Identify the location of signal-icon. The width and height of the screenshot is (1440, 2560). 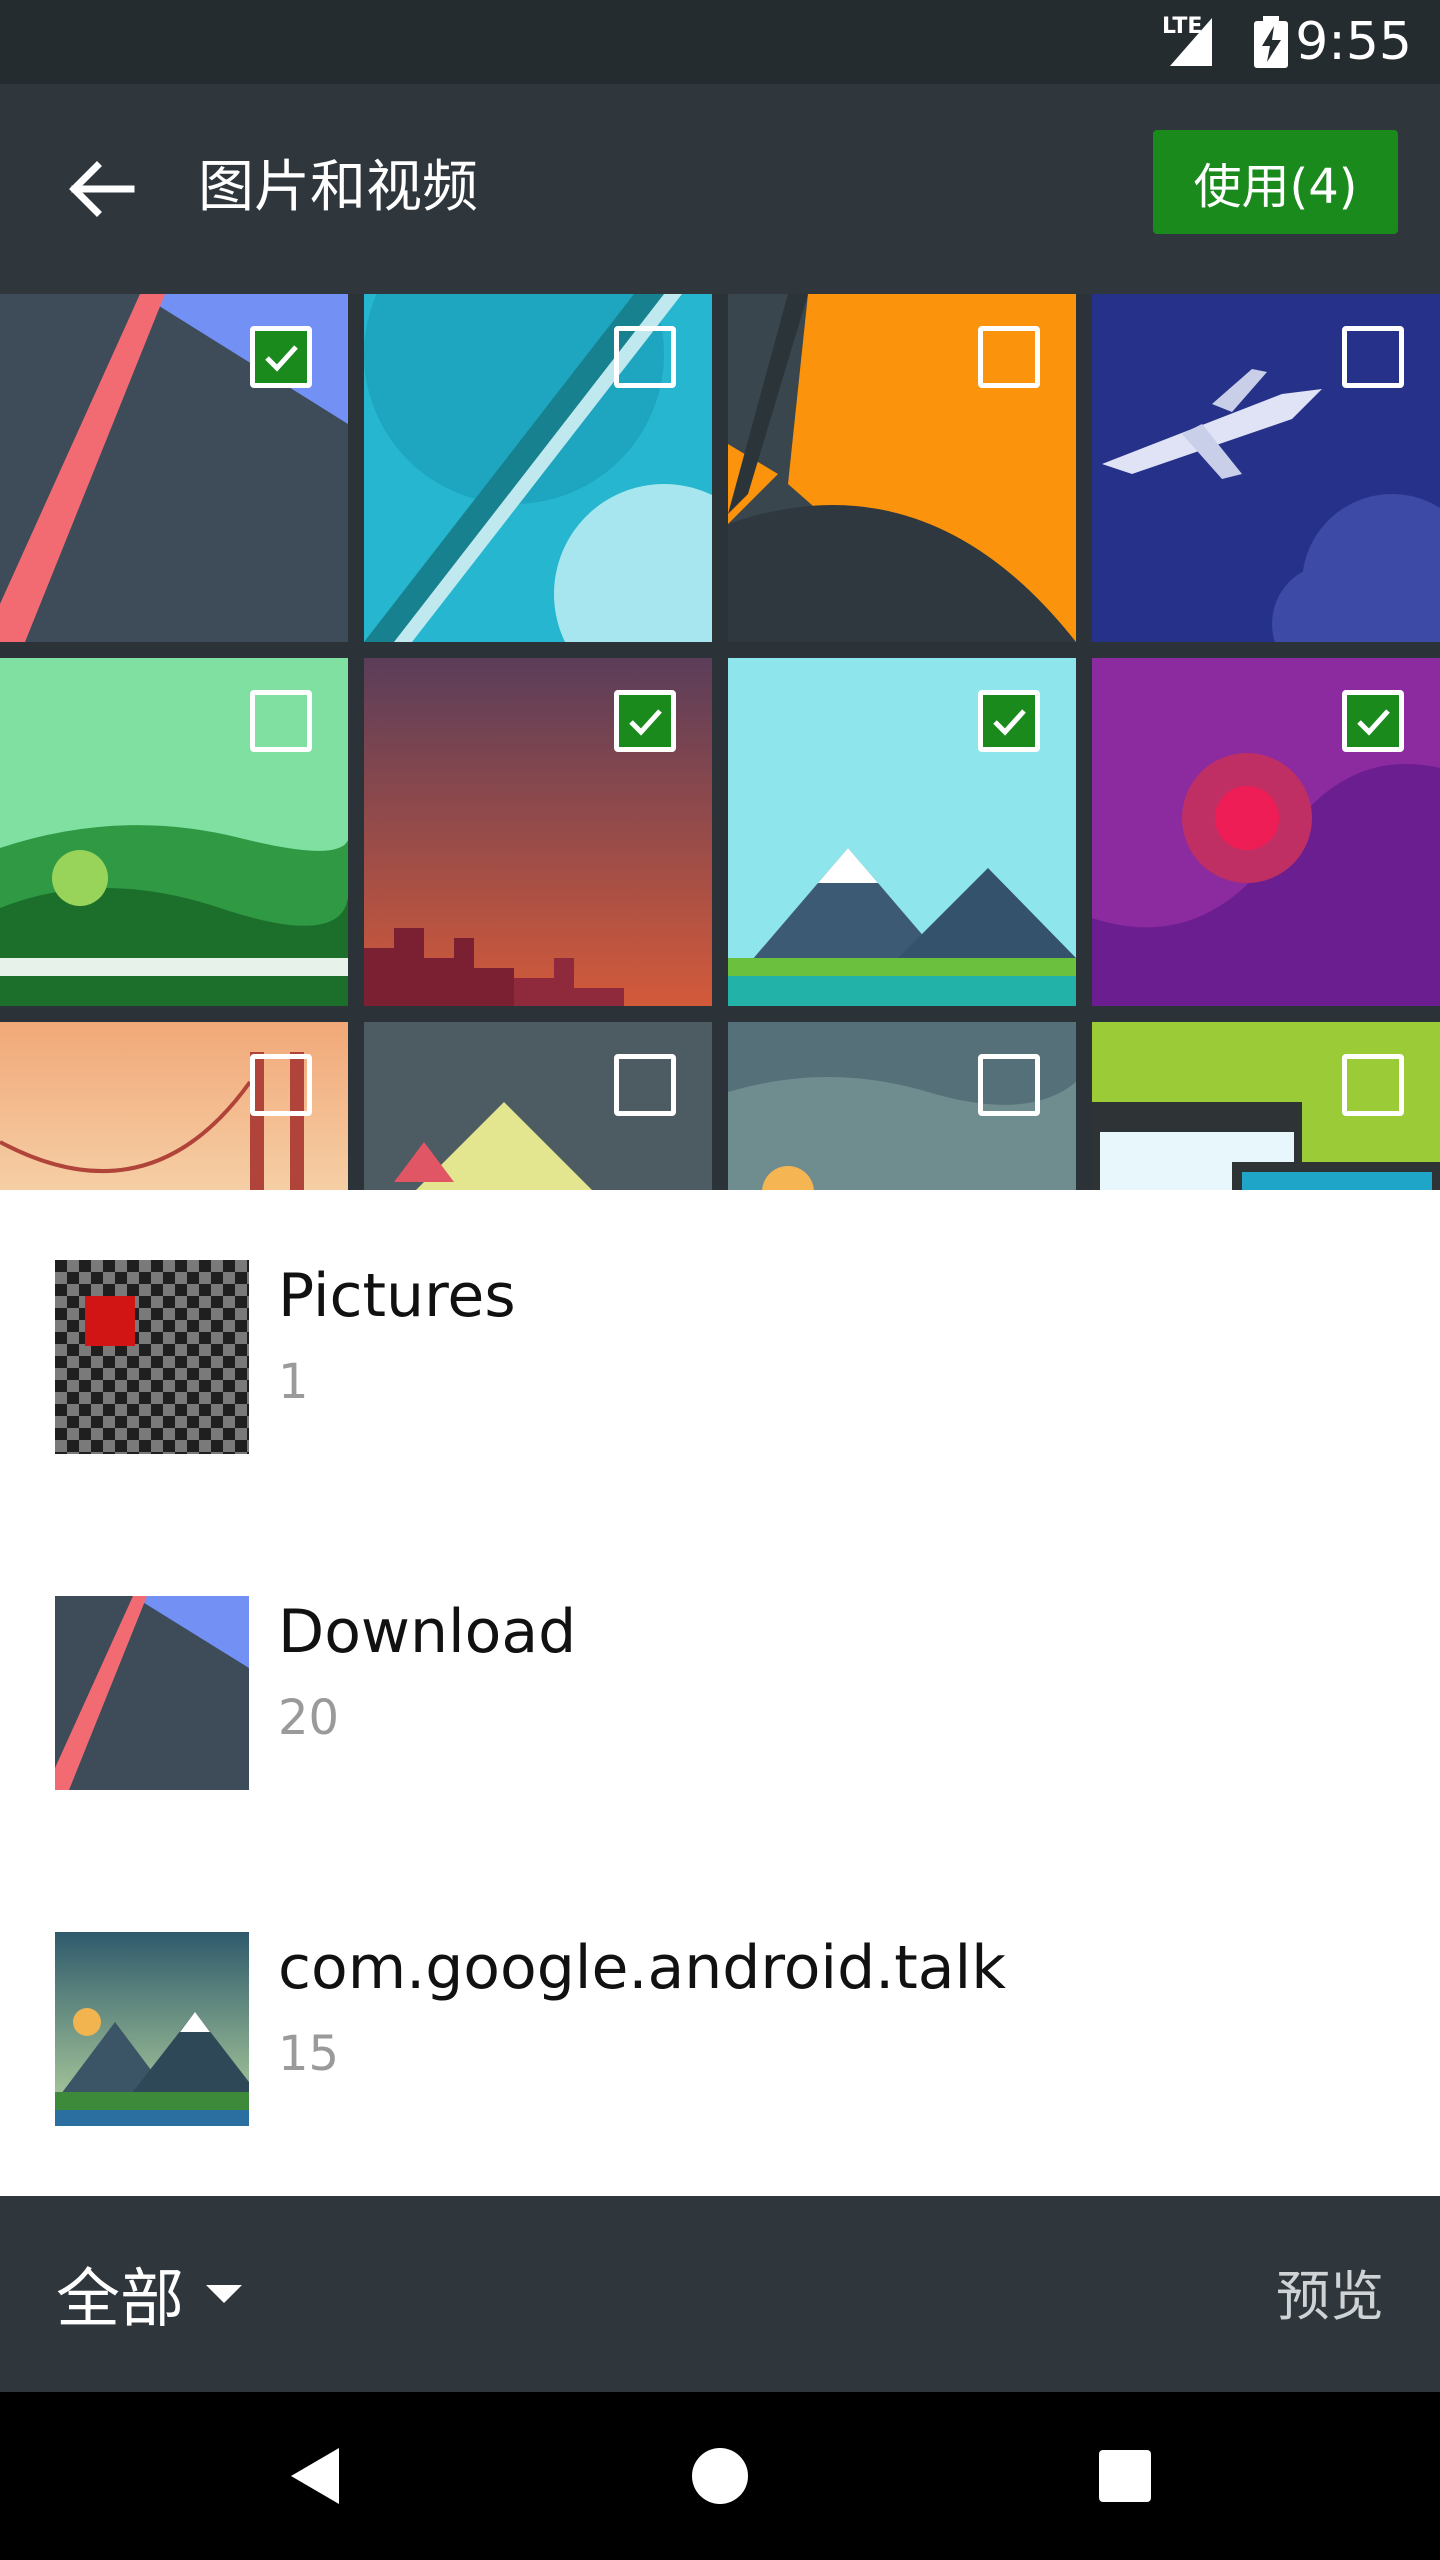
(1191, 42).